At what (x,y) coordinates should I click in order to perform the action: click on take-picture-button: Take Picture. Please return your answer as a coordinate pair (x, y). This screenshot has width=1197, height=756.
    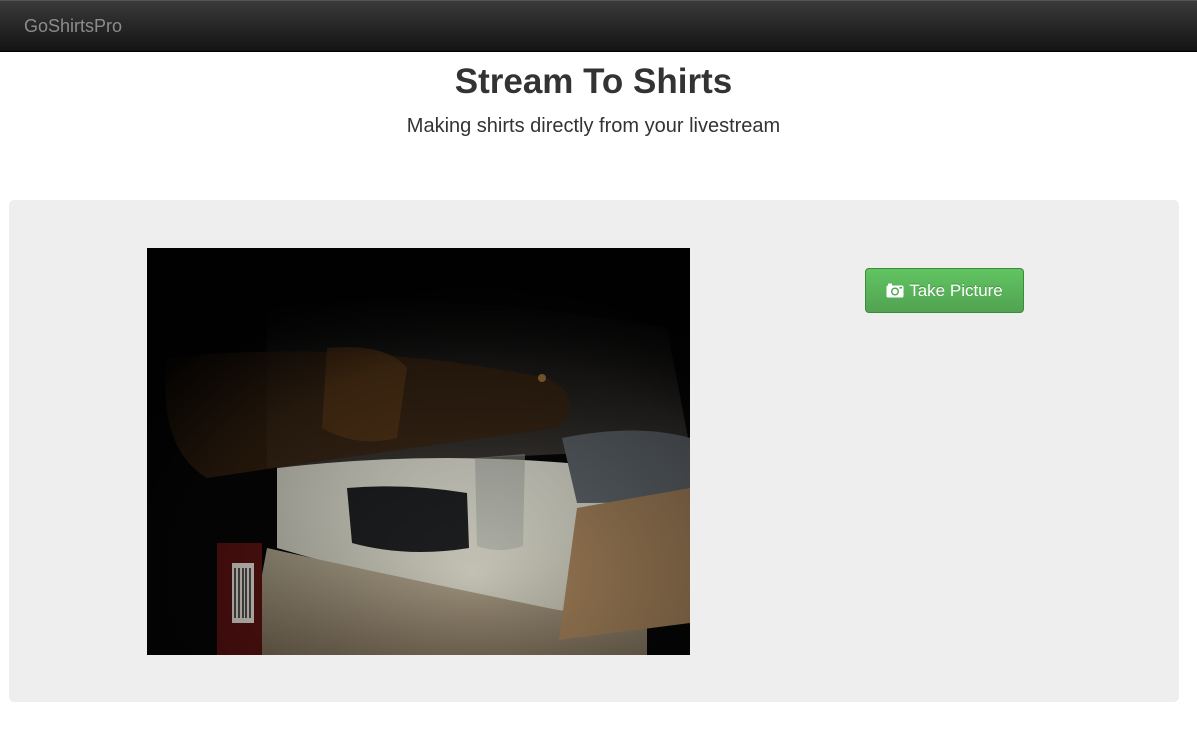
    Looking at the image, I should click on (944, 290).